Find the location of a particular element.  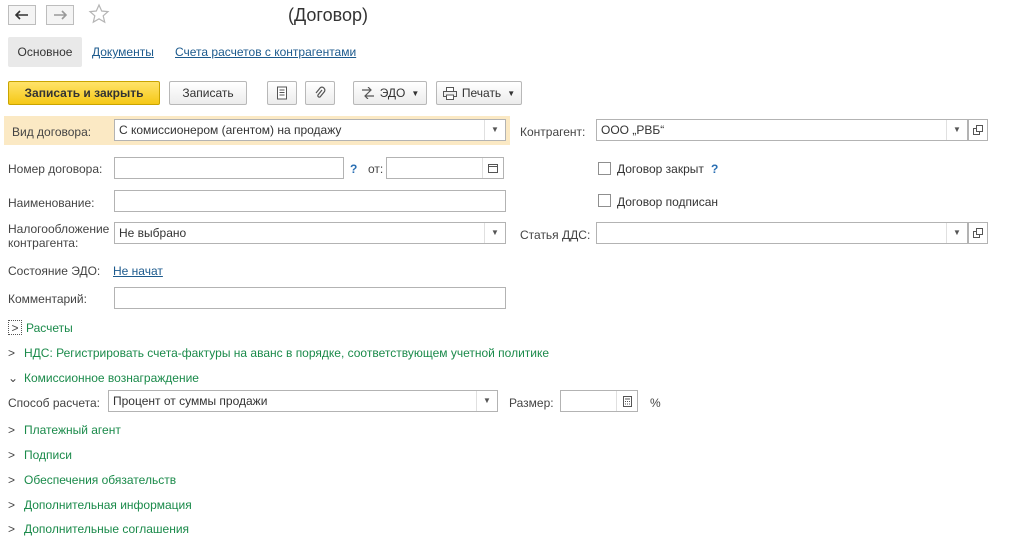

dds-open-button is located at coordinates (978, 233).